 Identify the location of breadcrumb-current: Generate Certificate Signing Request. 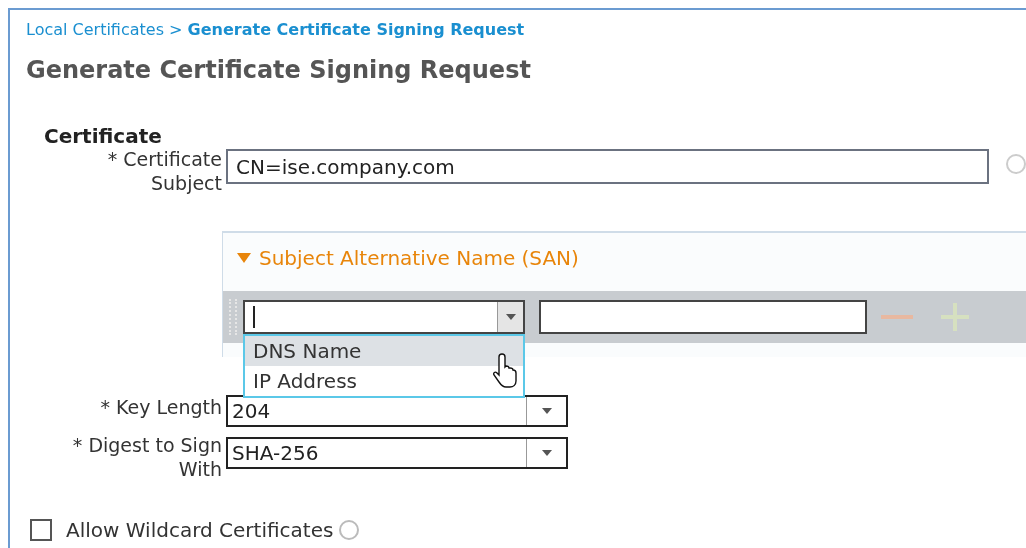
(356, 29).